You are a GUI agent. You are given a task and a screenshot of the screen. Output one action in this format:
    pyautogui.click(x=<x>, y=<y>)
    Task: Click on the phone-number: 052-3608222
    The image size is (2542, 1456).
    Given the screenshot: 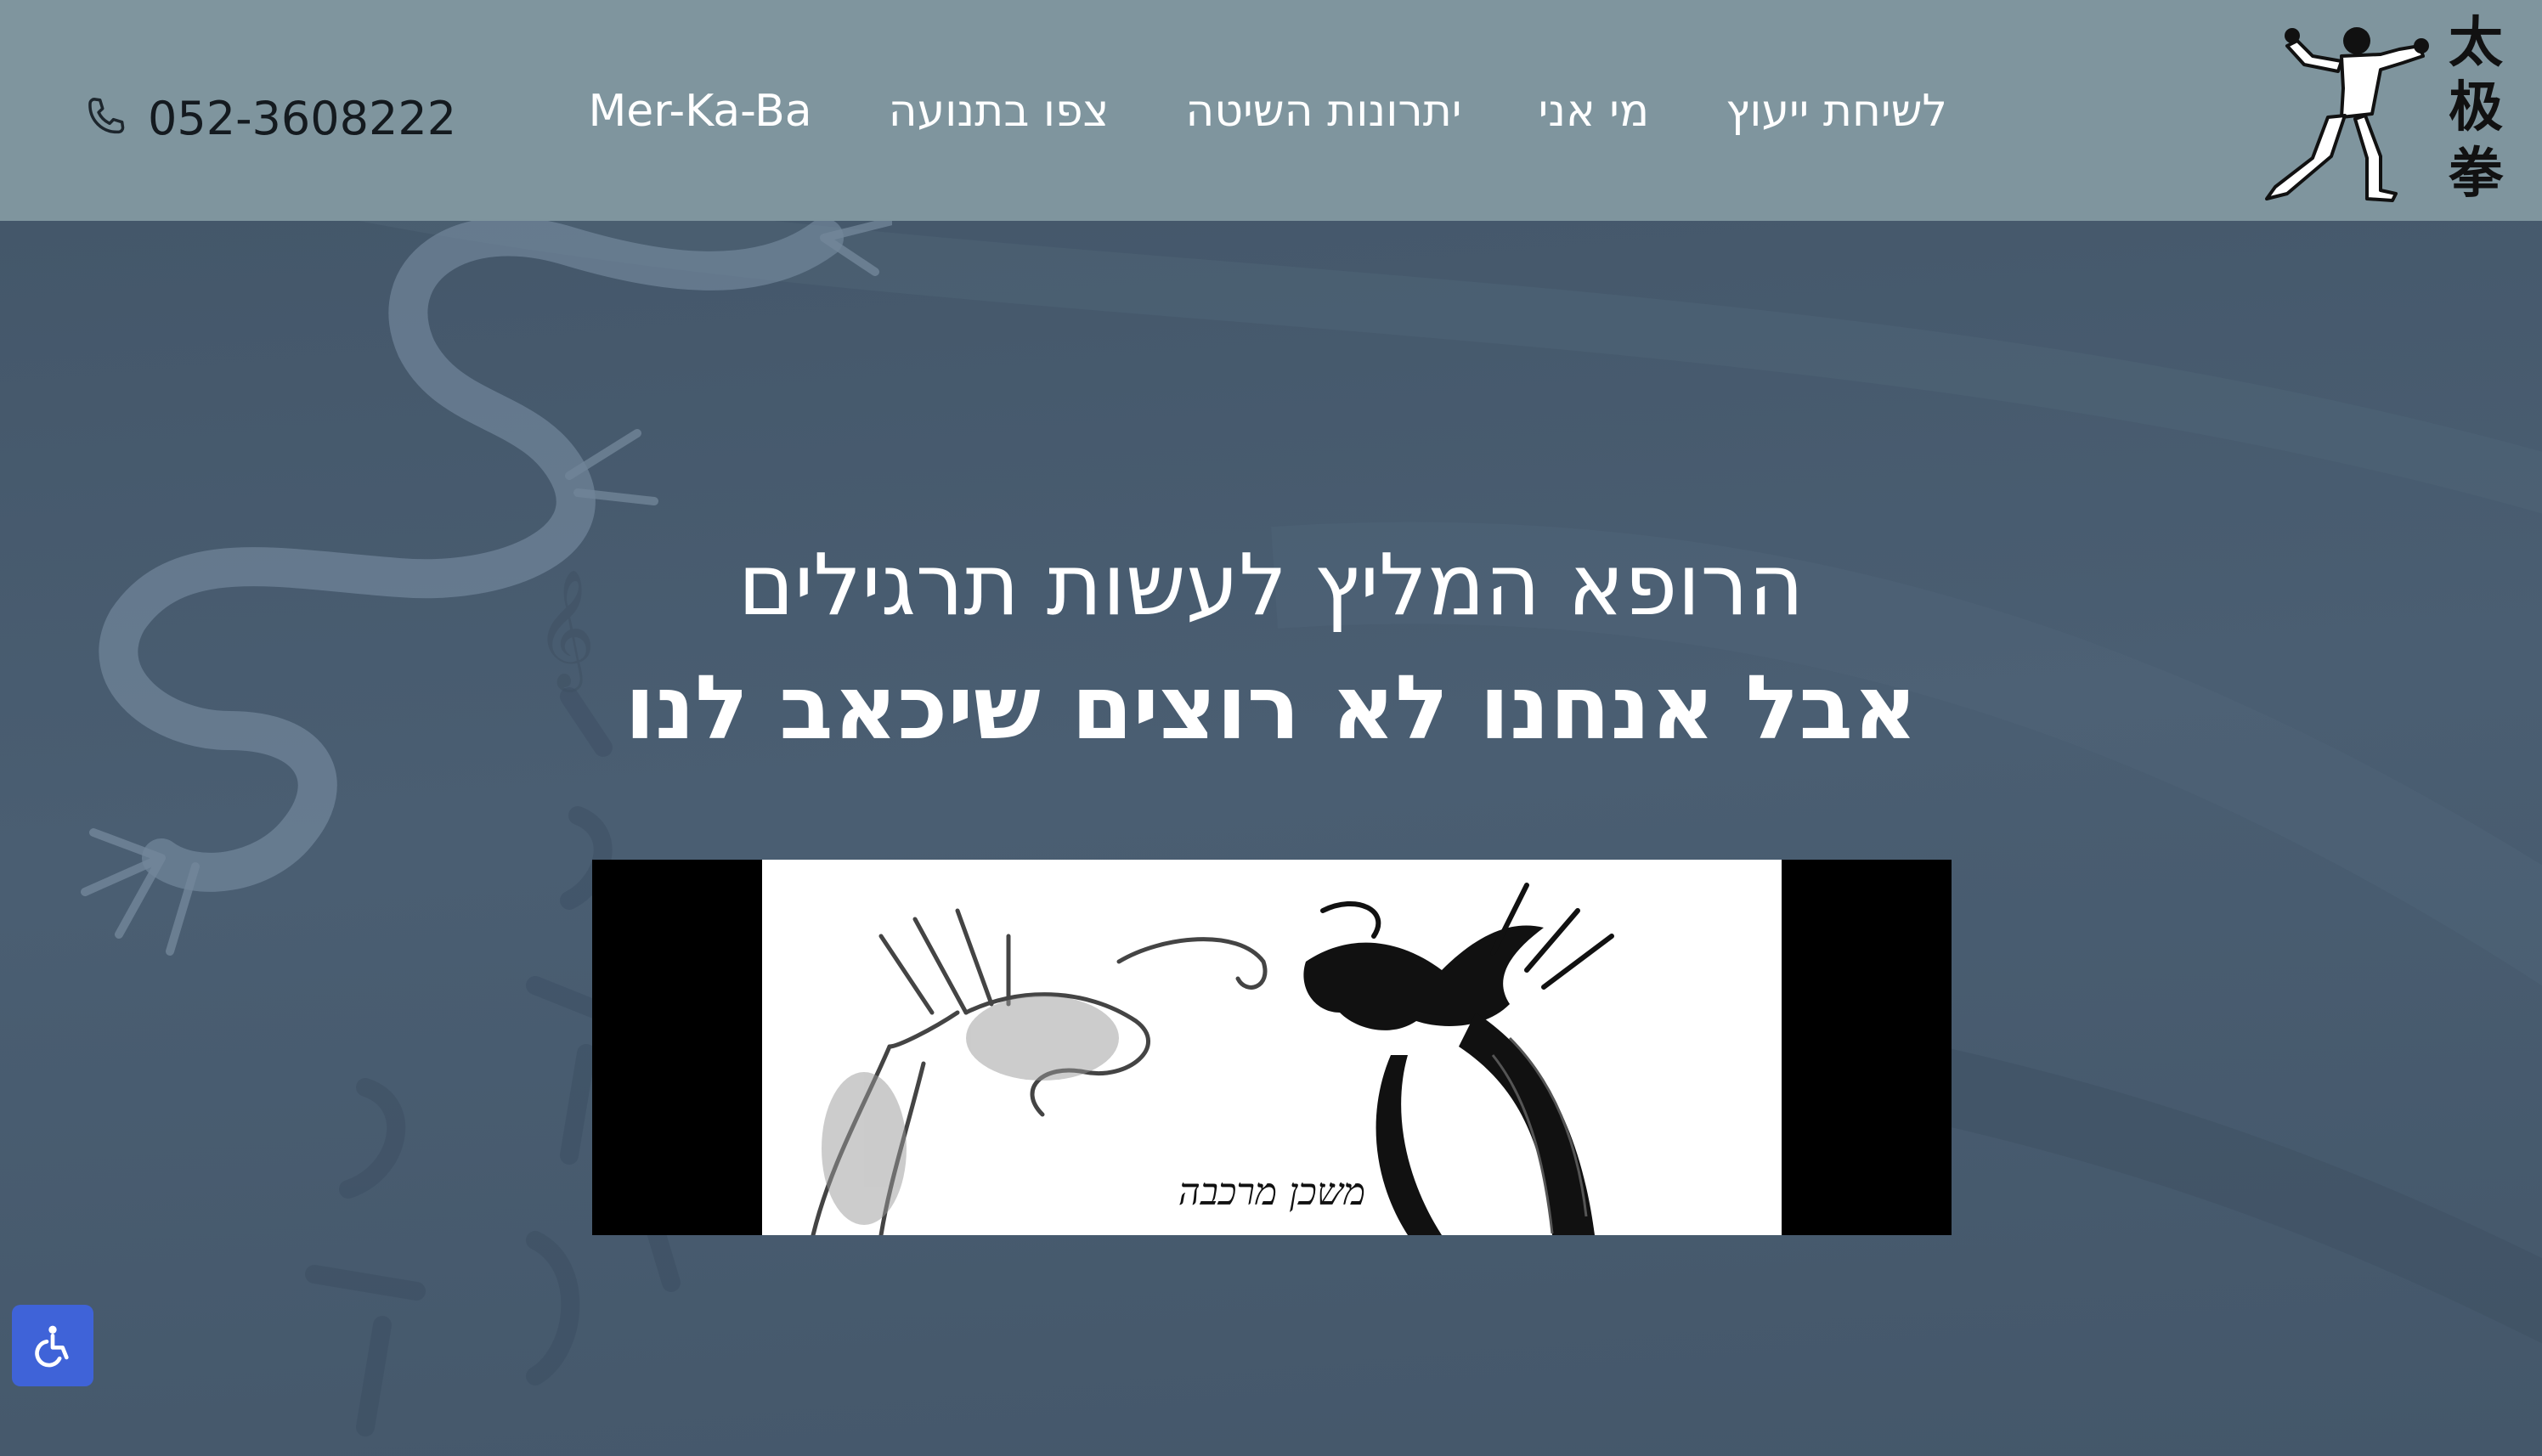 What is the action you would take?
    pyautogui.click(x=302, y=119)
    